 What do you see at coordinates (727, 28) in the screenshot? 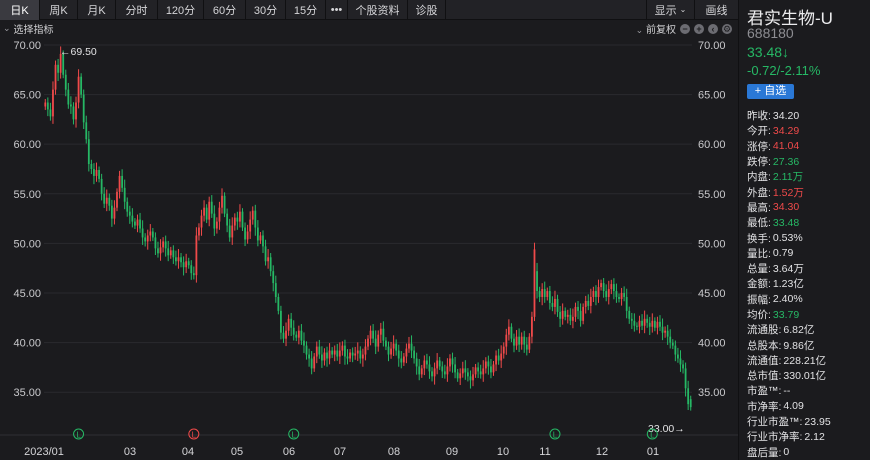
I see `settings-icon: ⚙` at bounding box center [727, 28].